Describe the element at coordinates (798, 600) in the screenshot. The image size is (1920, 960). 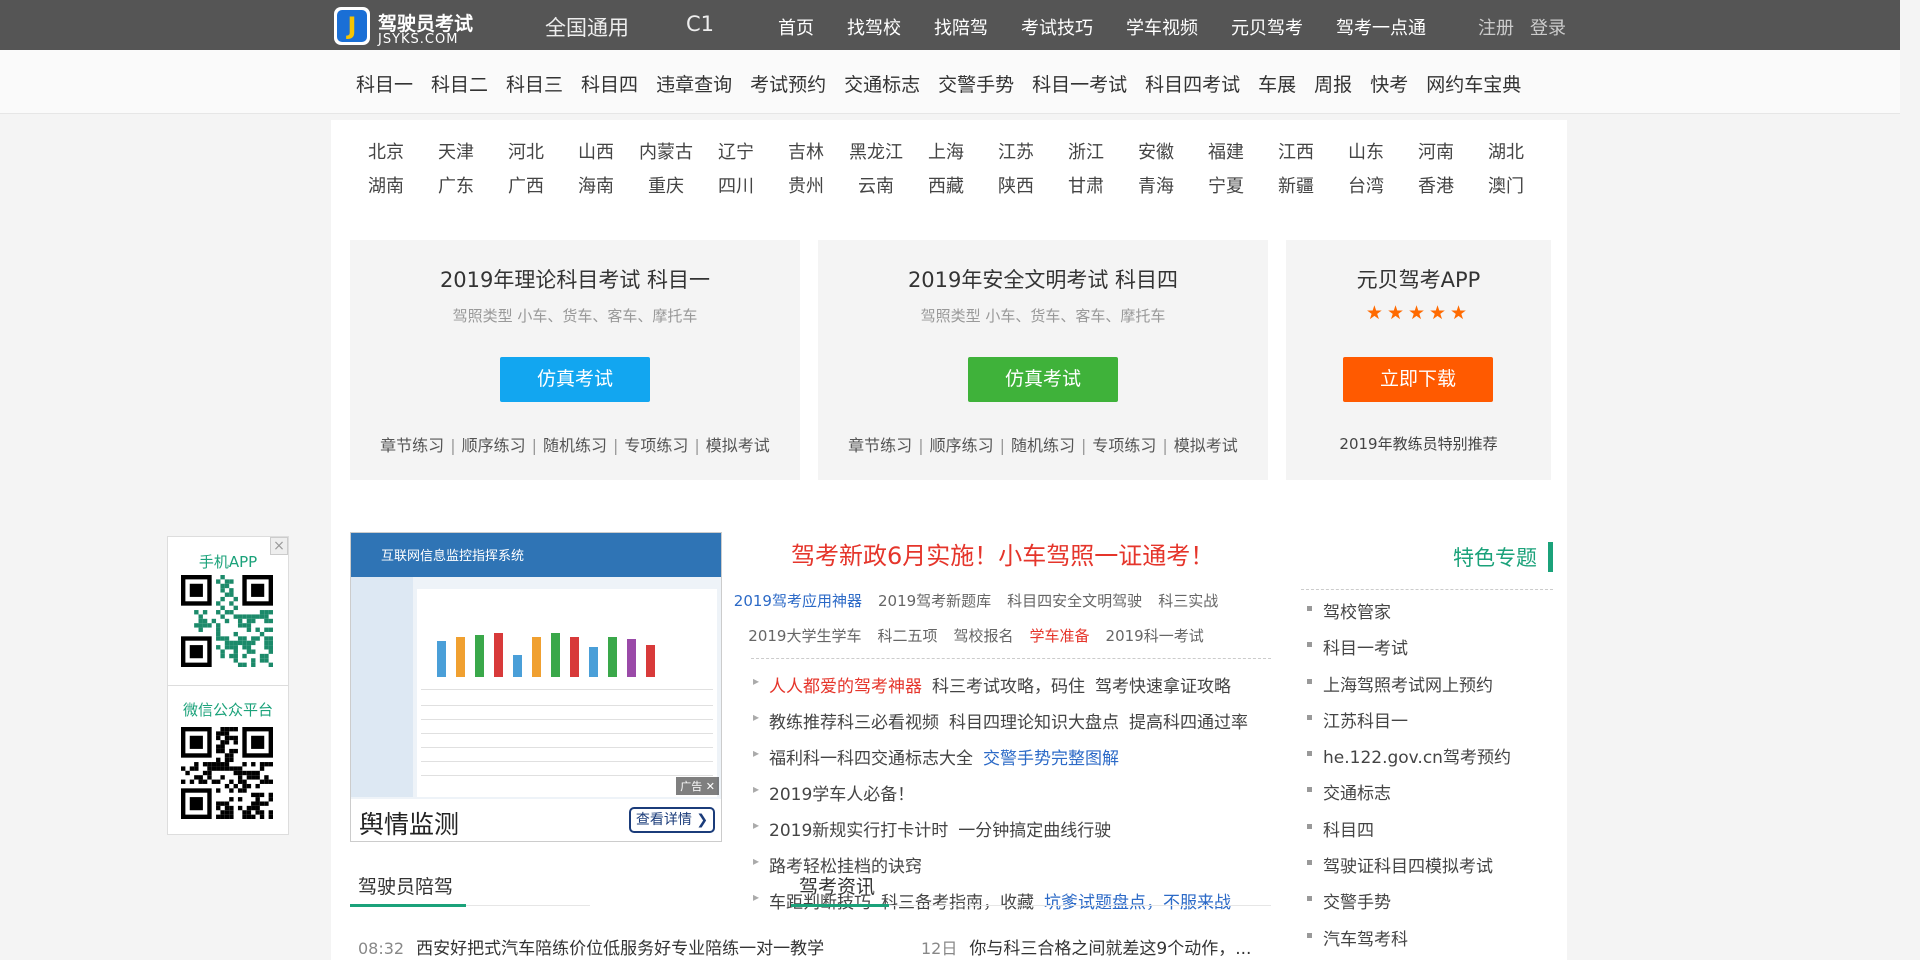
I see `tag-link: 2019驾考应用神器` at that location.